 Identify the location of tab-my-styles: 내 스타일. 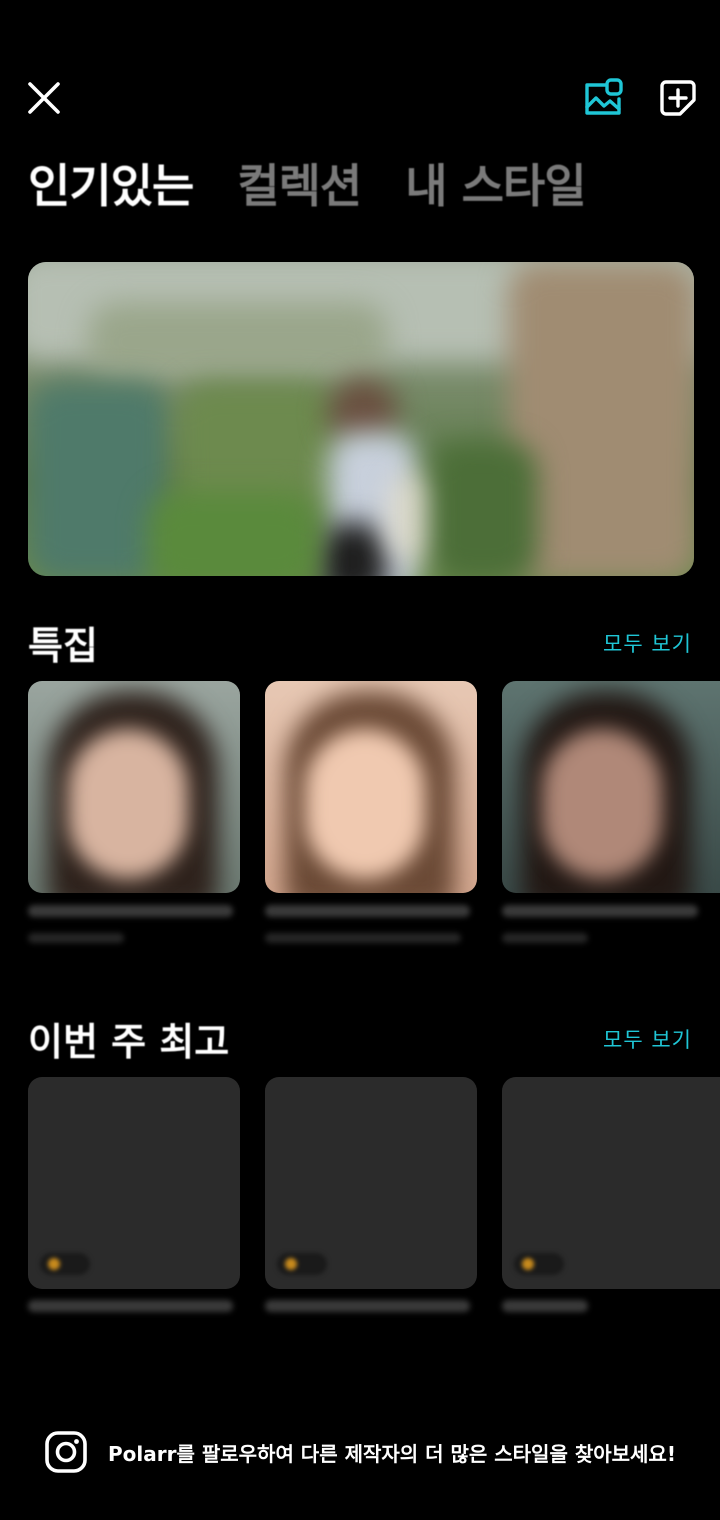
(495, 183).